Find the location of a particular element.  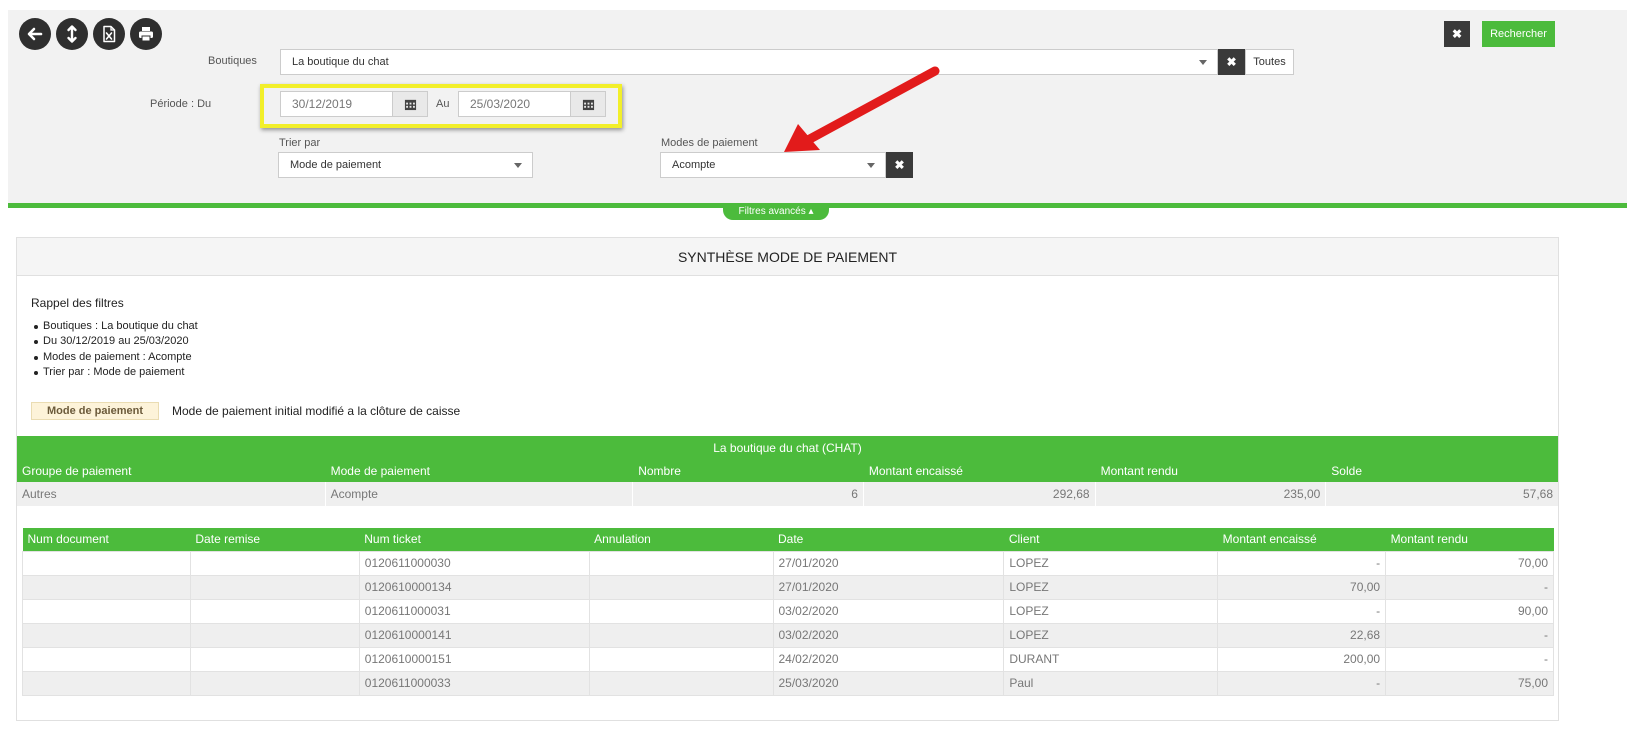

trier-value: Mode de paiement is located at coordinates (336, 165).